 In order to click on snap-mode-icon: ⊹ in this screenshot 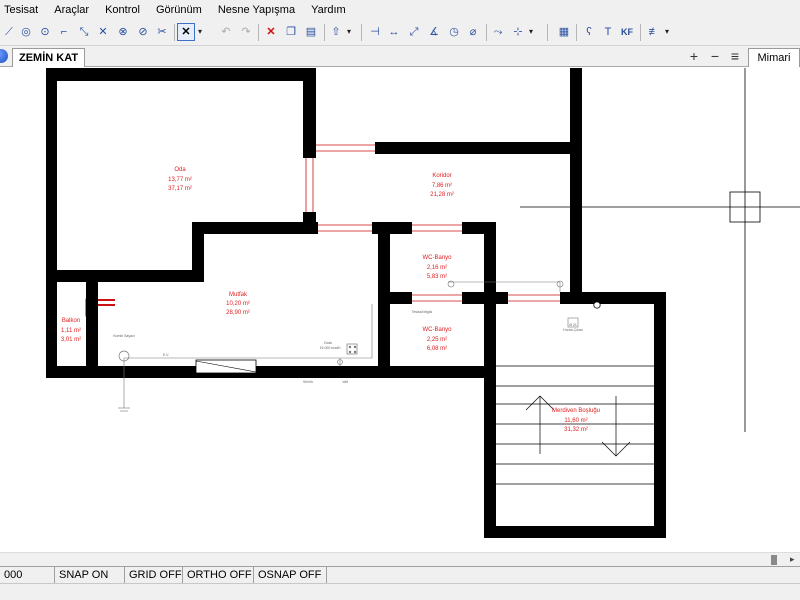, I will do `click(518, 32)`.